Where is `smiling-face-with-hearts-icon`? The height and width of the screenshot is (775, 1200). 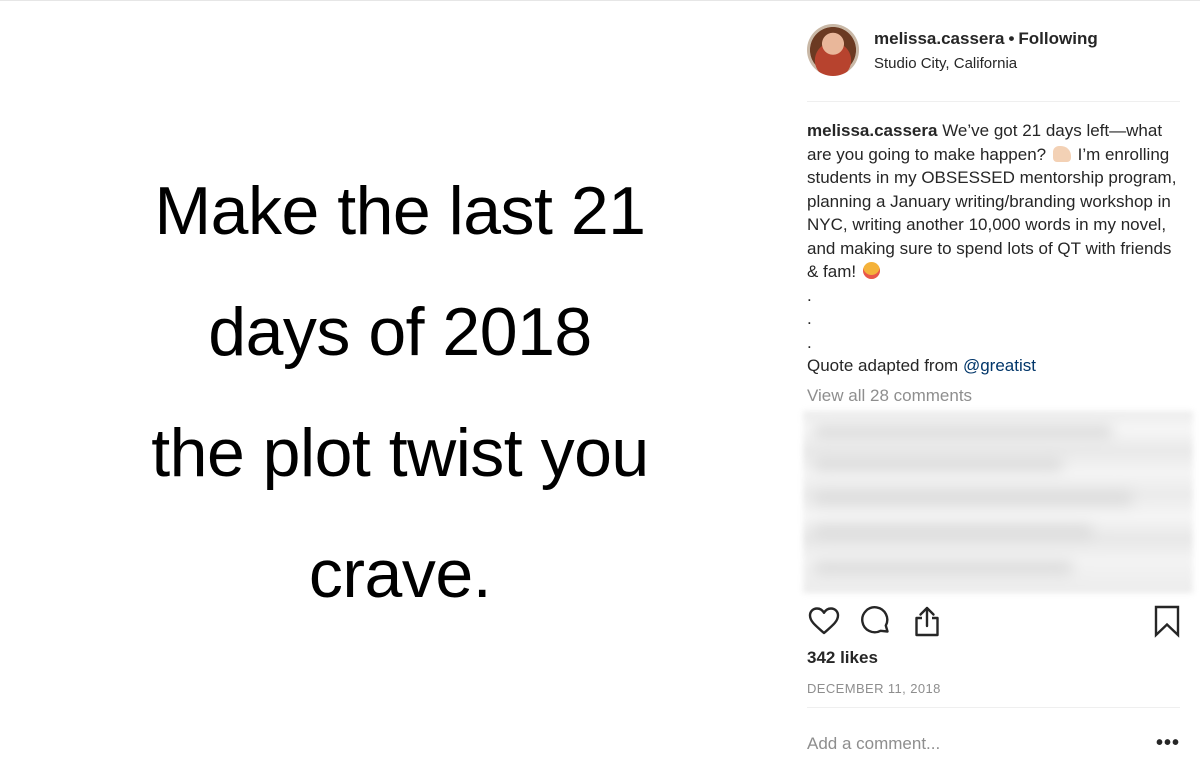
smiling-face-with-hearts-icon is located at coordinates (871, 270).